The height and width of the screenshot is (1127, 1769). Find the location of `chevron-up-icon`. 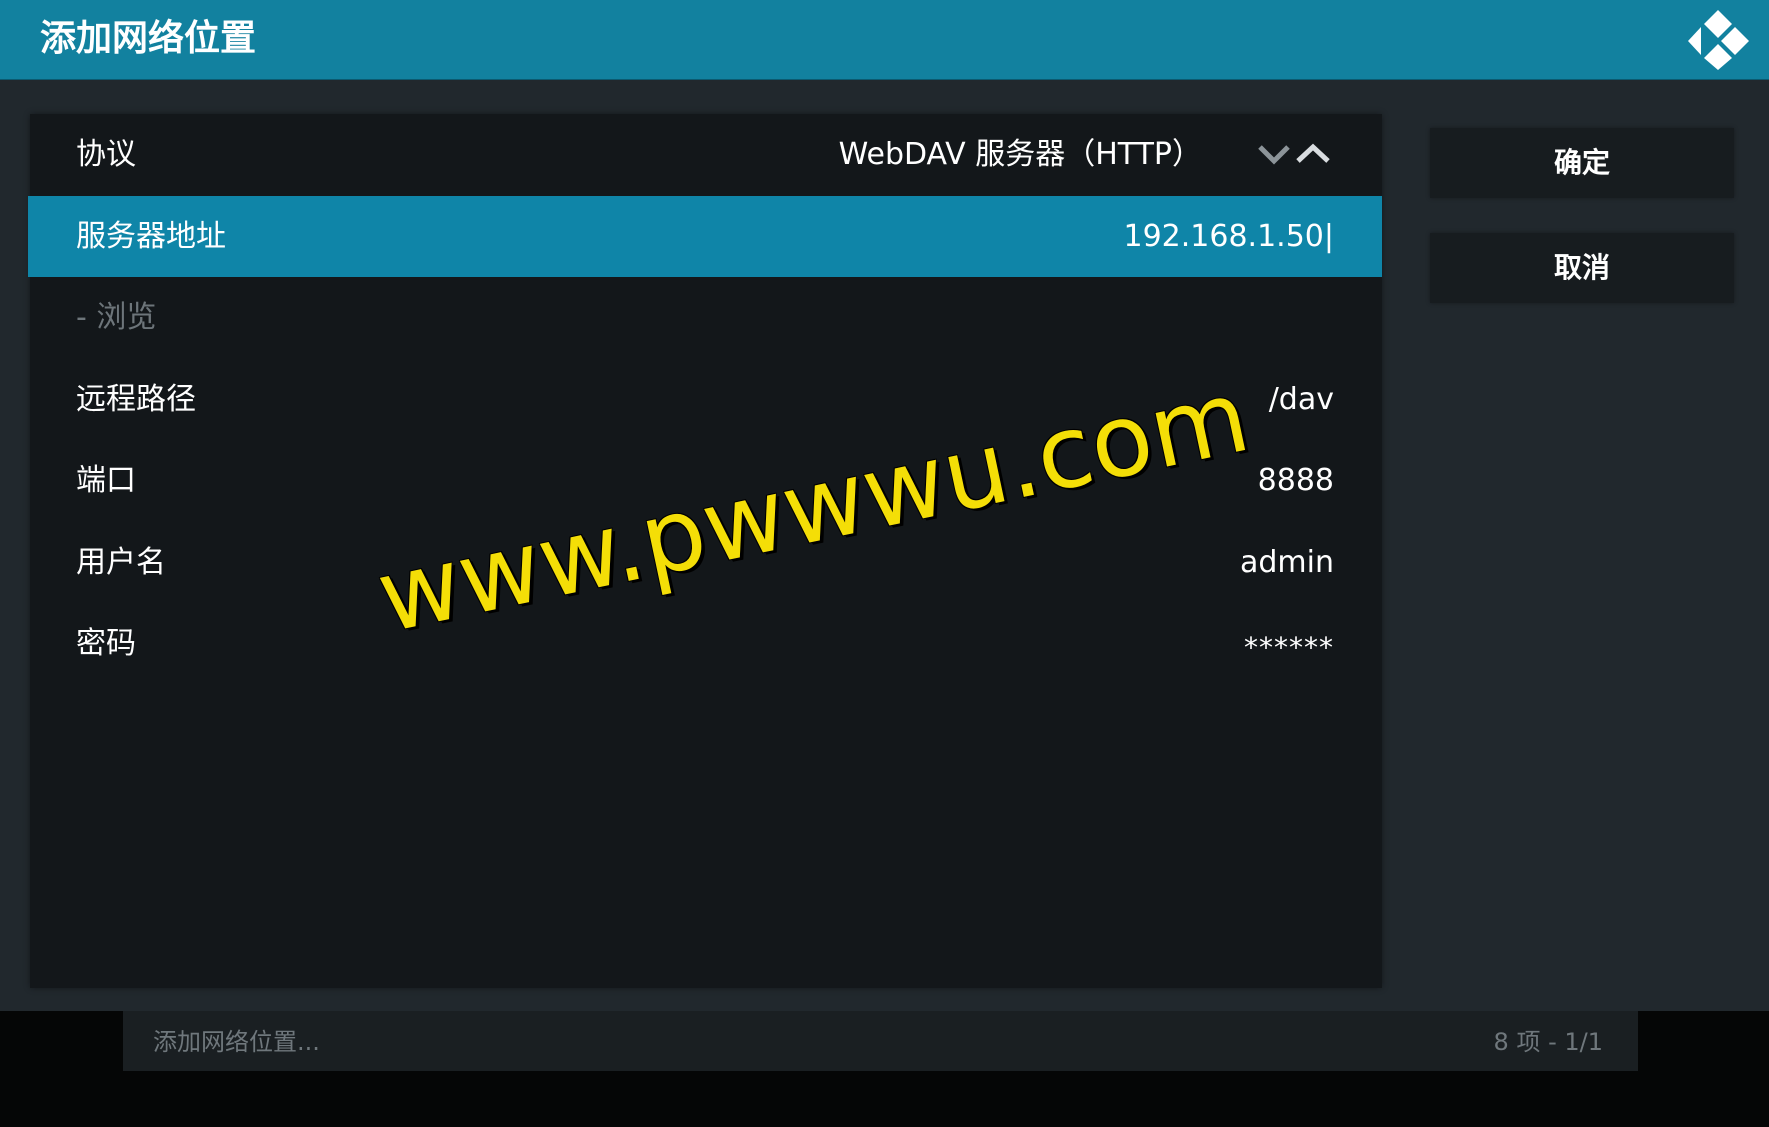

chevron-up-icon is located at coordinates (1313, 153).